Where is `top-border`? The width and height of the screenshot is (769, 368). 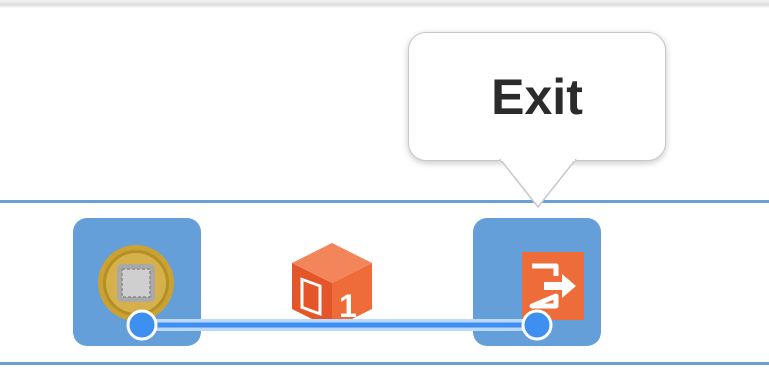 top-border is located at coordinates (384, 4).